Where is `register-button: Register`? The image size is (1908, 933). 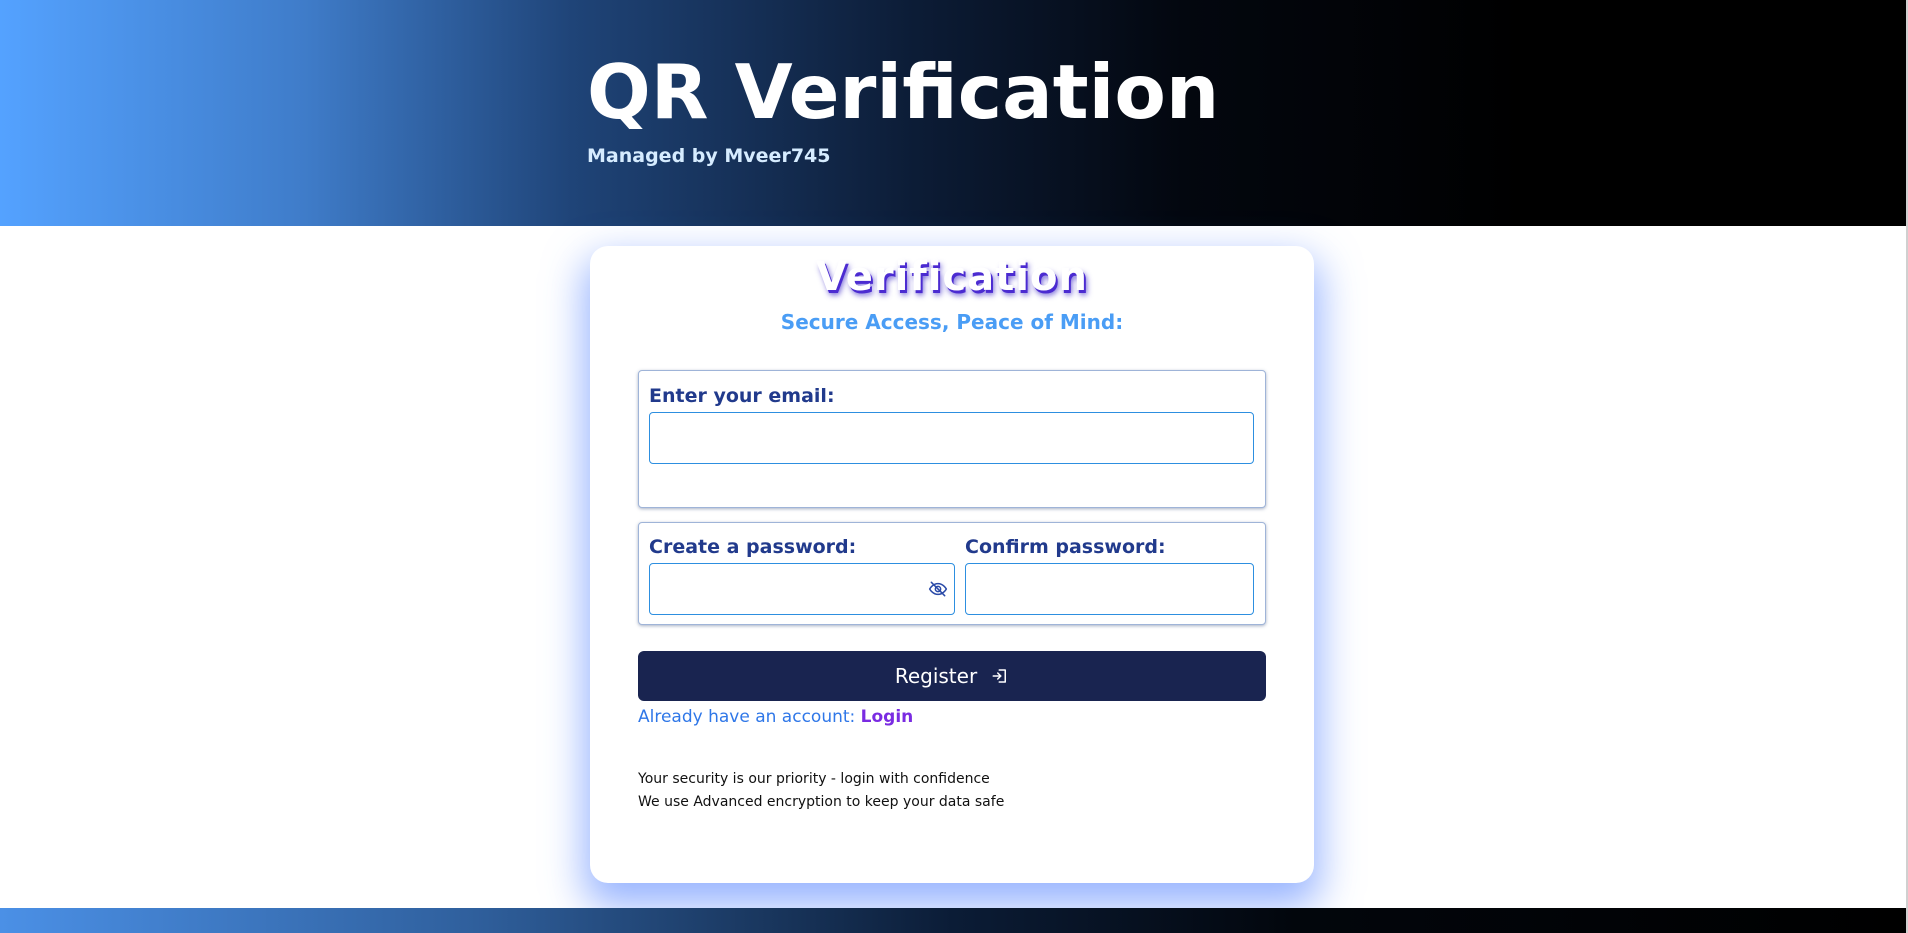
register-button: Register is located at coordinates (952, 676).